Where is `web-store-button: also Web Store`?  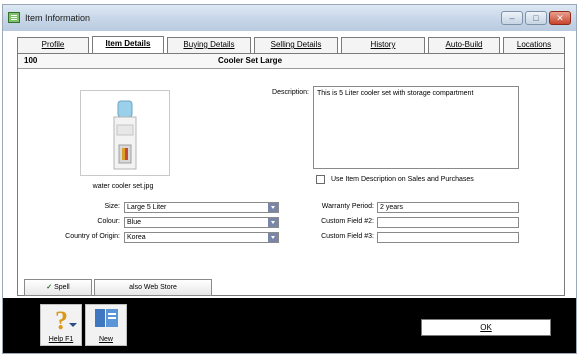
web-store-button: also Web Store is located at coordinates (153, 287).